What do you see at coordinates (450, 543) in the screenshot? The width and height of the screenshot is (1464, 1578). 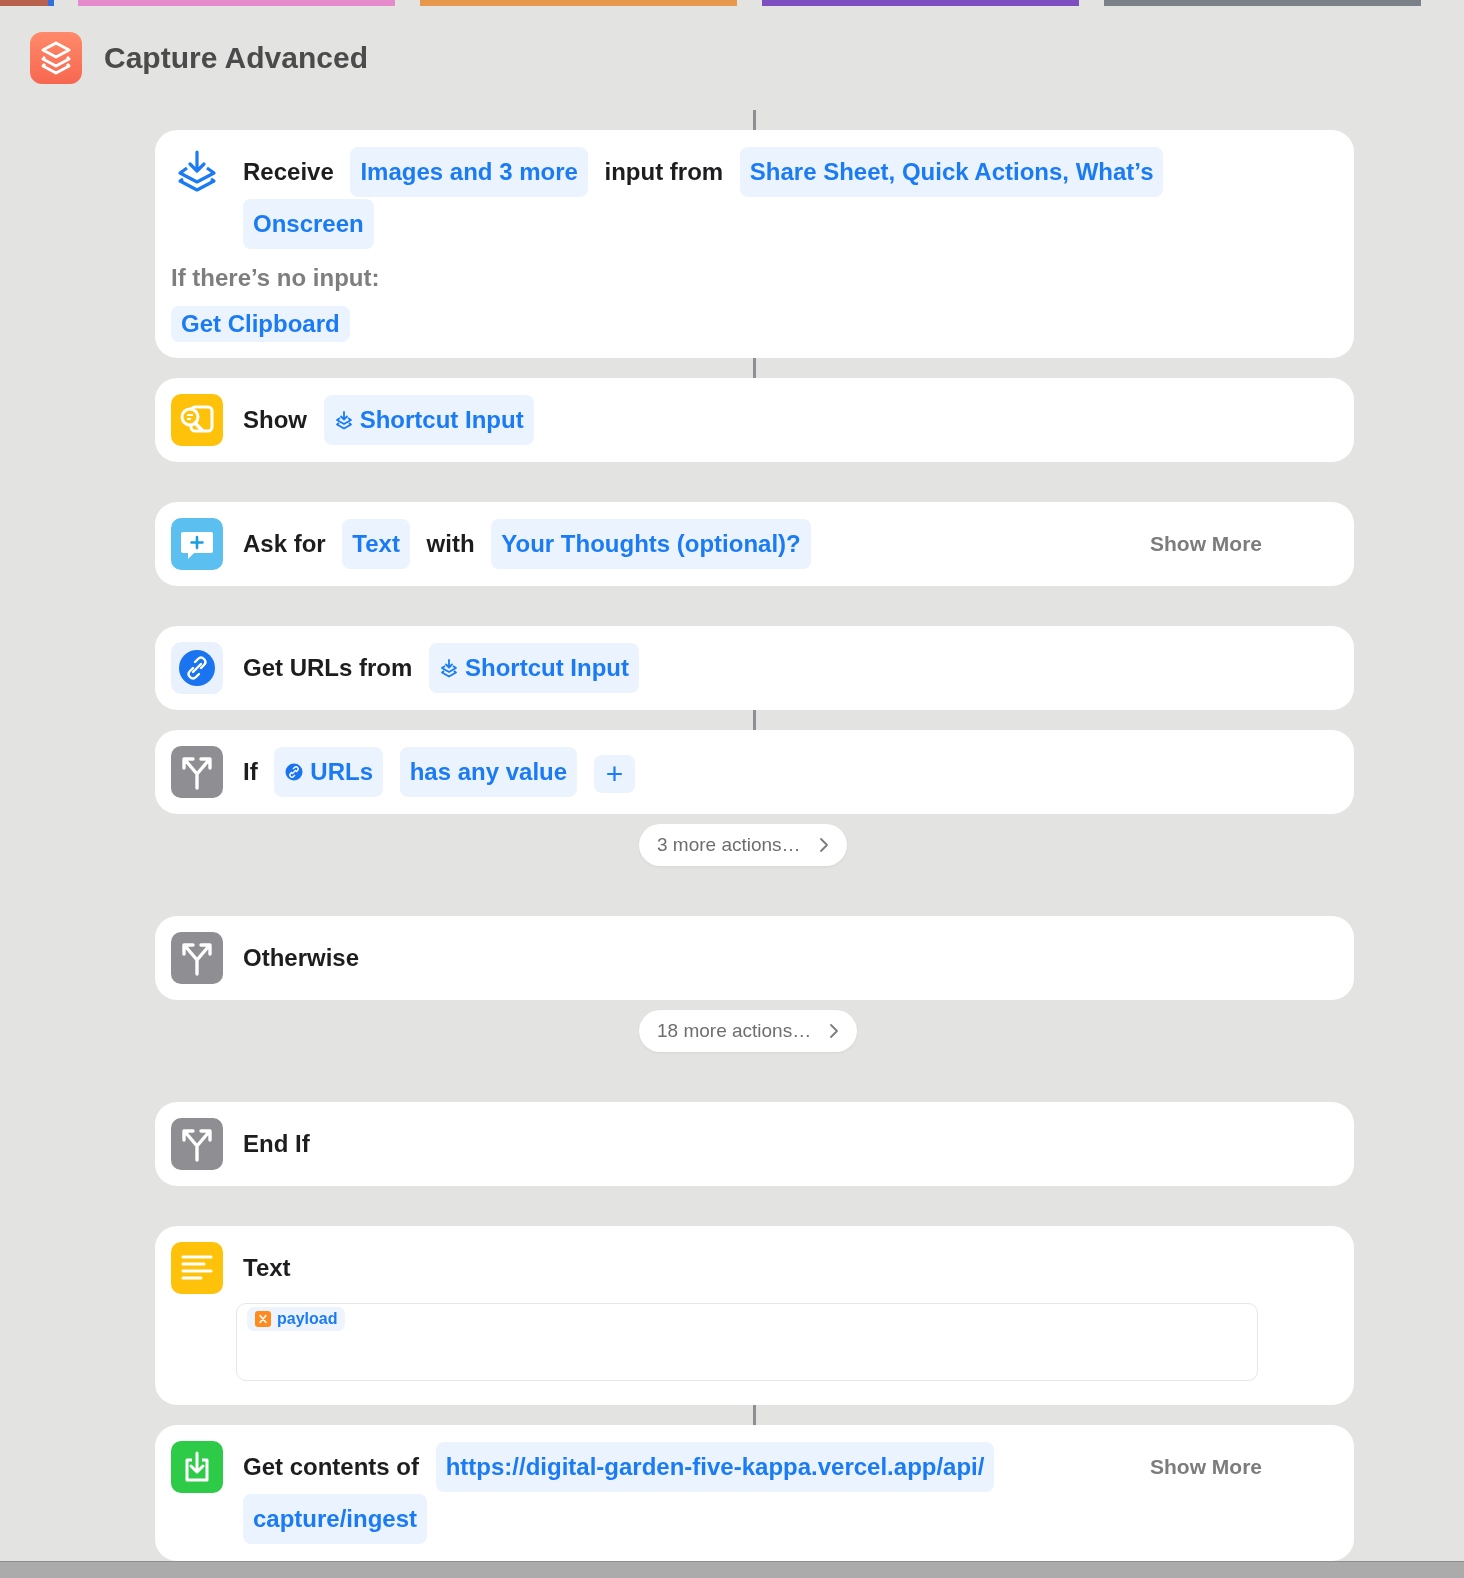 I see `action-label: with` at bounding box center [450, 543].